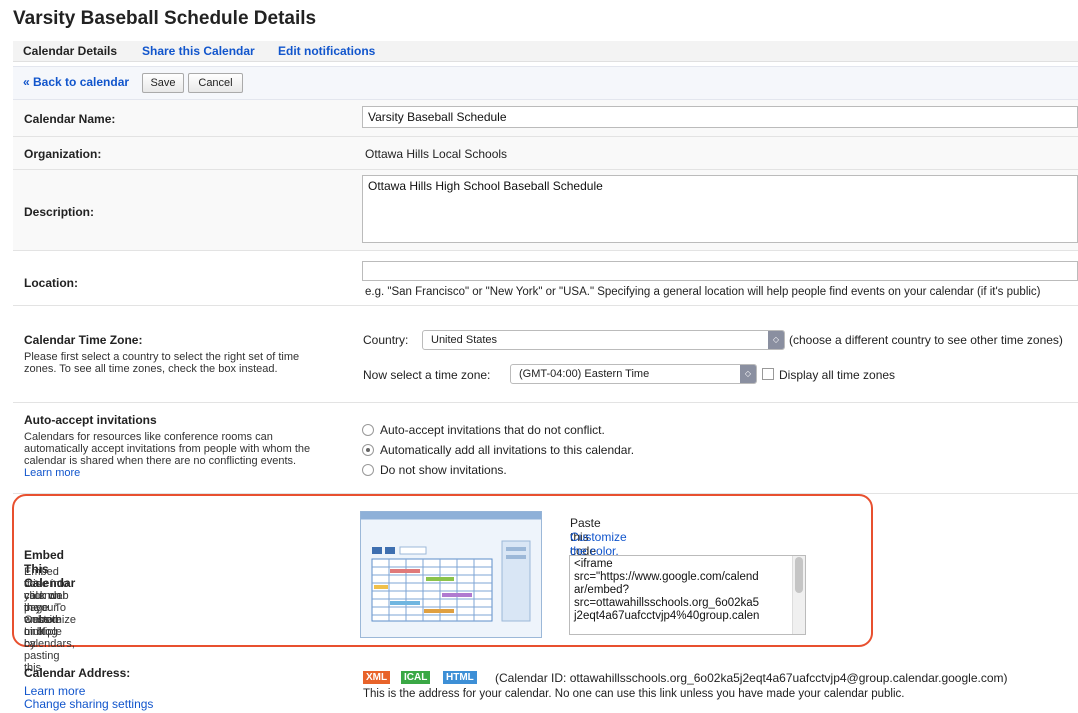  Describe the element at coordinates (720, 271) in the screenshot. I see `location-input` at that location.